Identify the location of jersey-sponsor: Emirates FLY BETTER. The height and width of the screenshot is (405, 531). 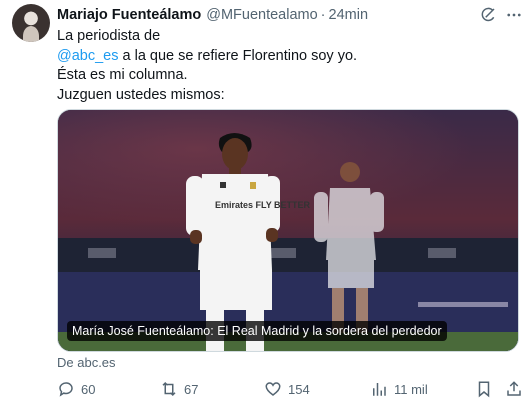
(263, 205).